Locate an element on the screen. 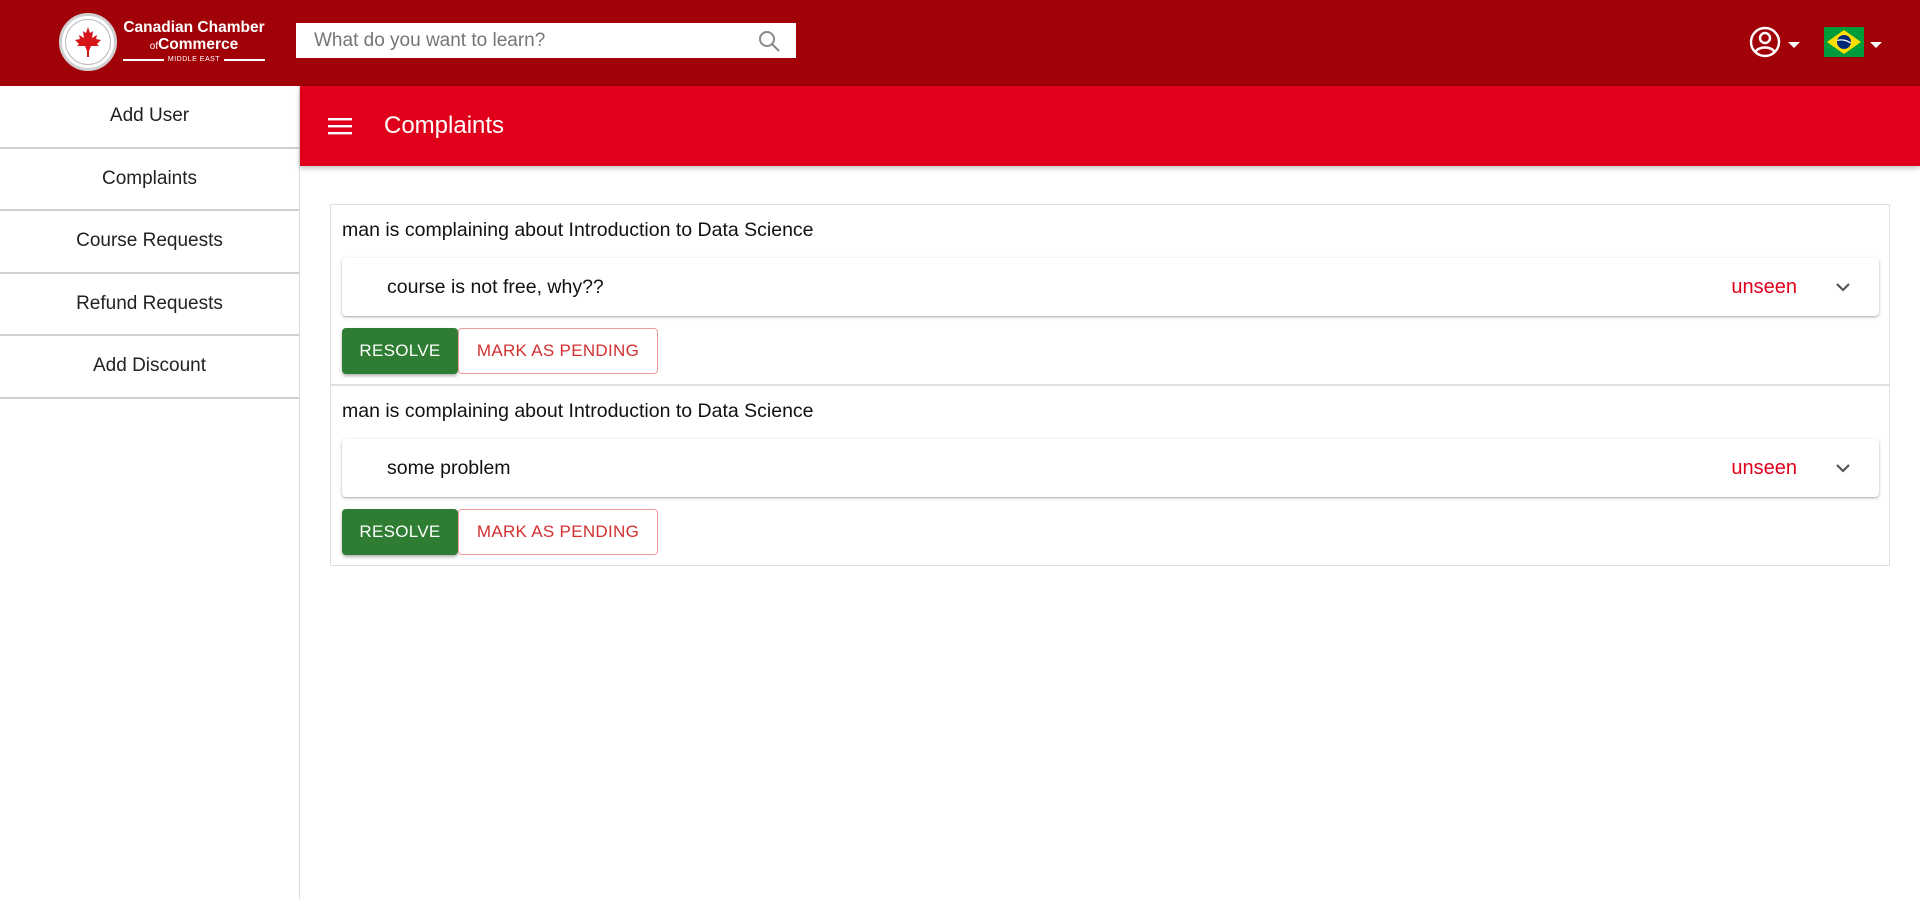  logo-line-3: MIDDLE EAST is located at coordinates (194, 60).